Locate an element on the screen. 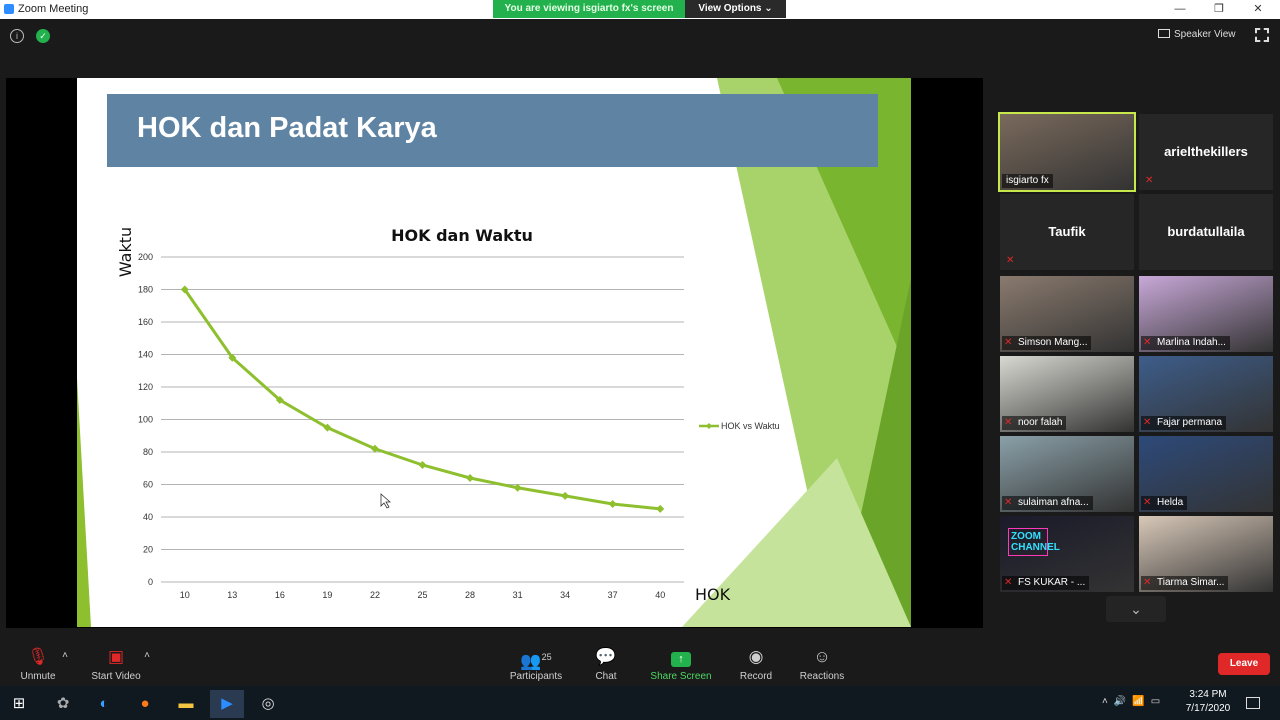  x-tick-label: 40 is located at coordinates (660, 595).